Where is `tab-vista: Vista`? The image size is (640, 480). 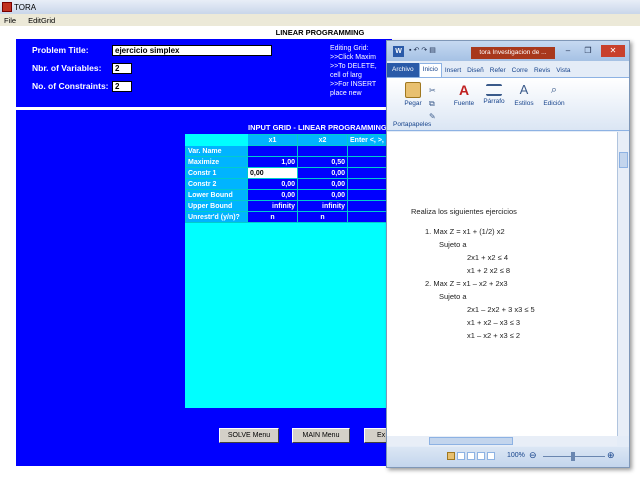 tab-vista: Vista is located at coordinates (563, 70).